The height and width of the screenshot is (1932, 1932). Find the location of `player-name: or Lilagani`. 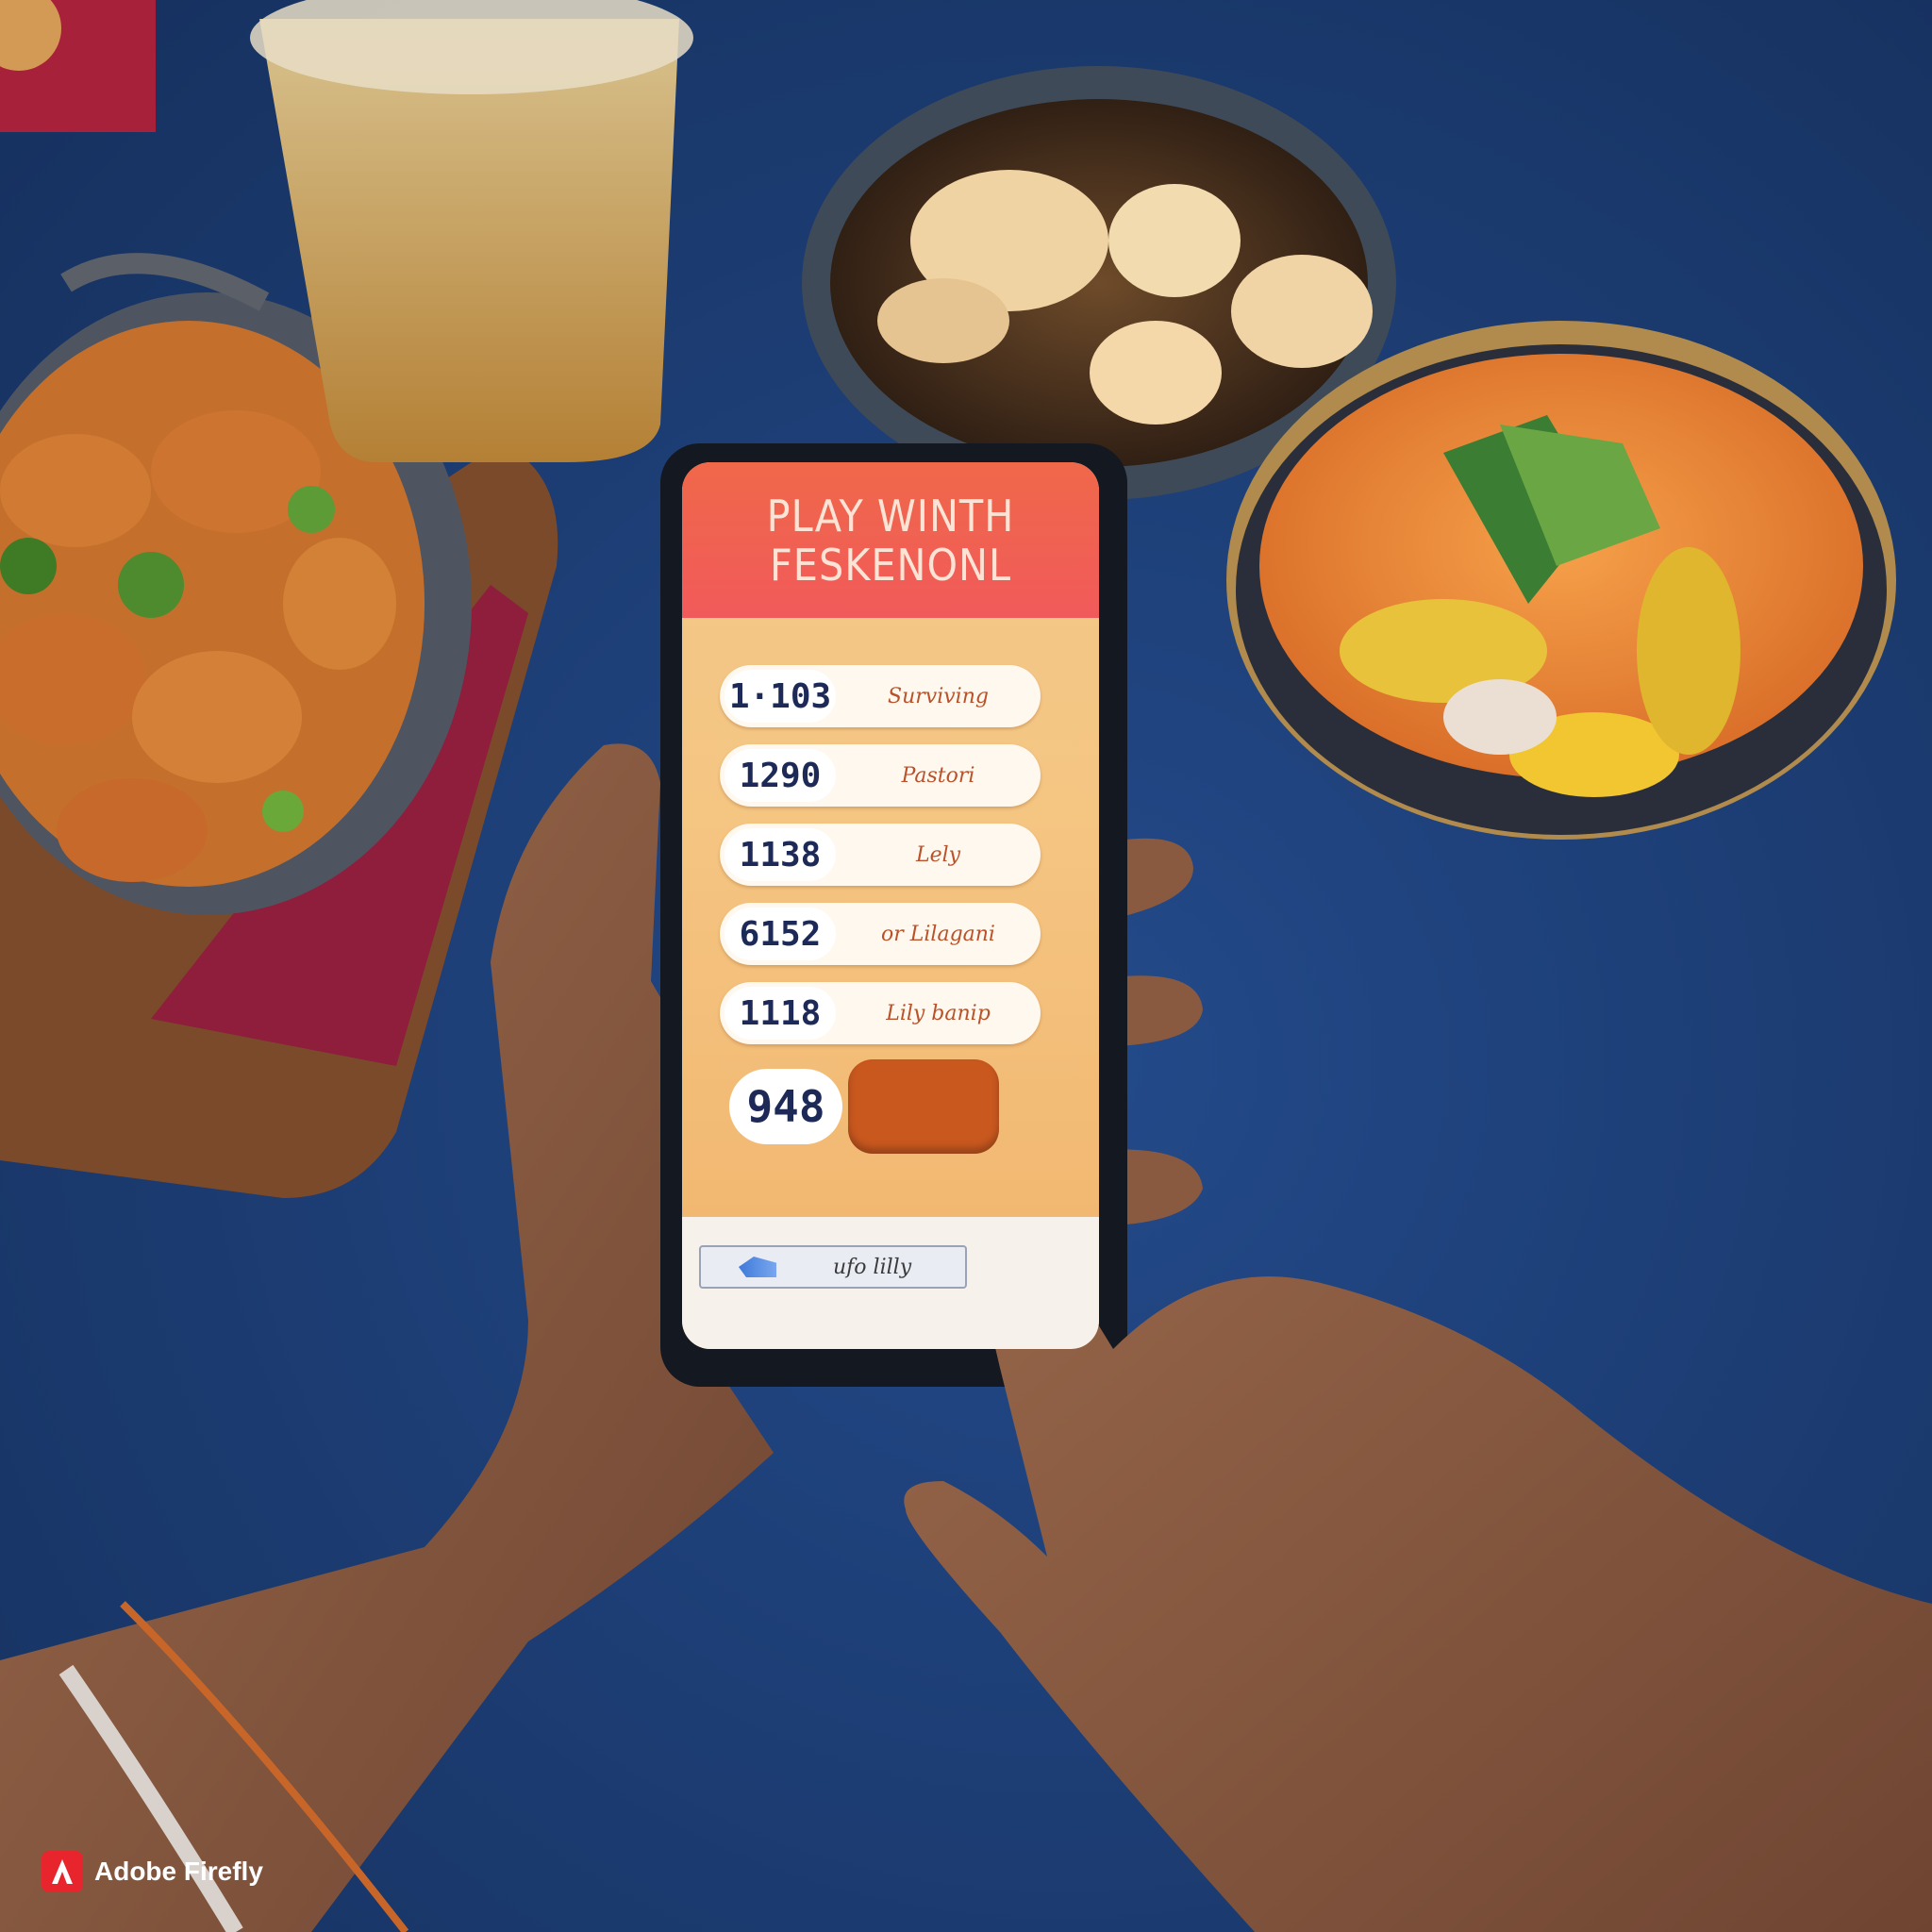

player-name: or Lilagani is located at coordinates (938, 934).